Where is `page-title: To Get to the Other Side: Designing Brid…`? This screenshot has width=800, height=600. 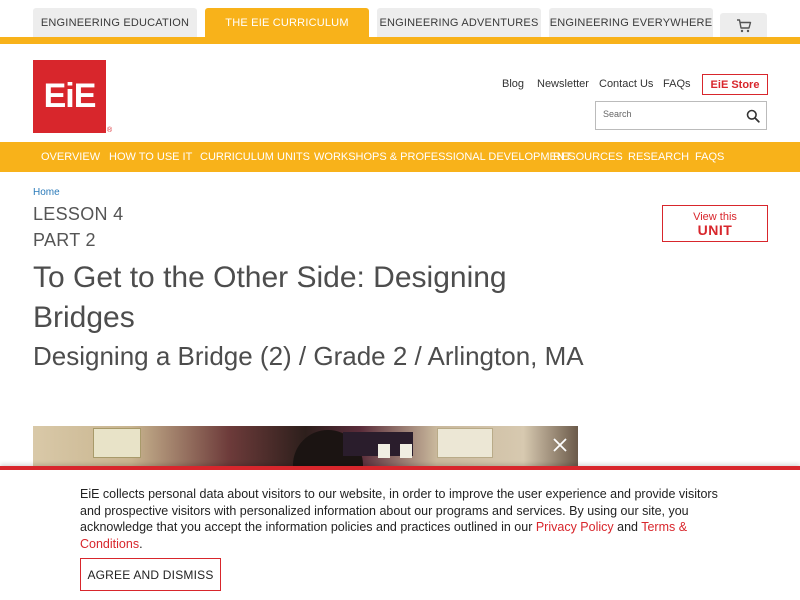
page-title: To Get to the Other Side: Designing Brid… is located at coordinates (270, 297).